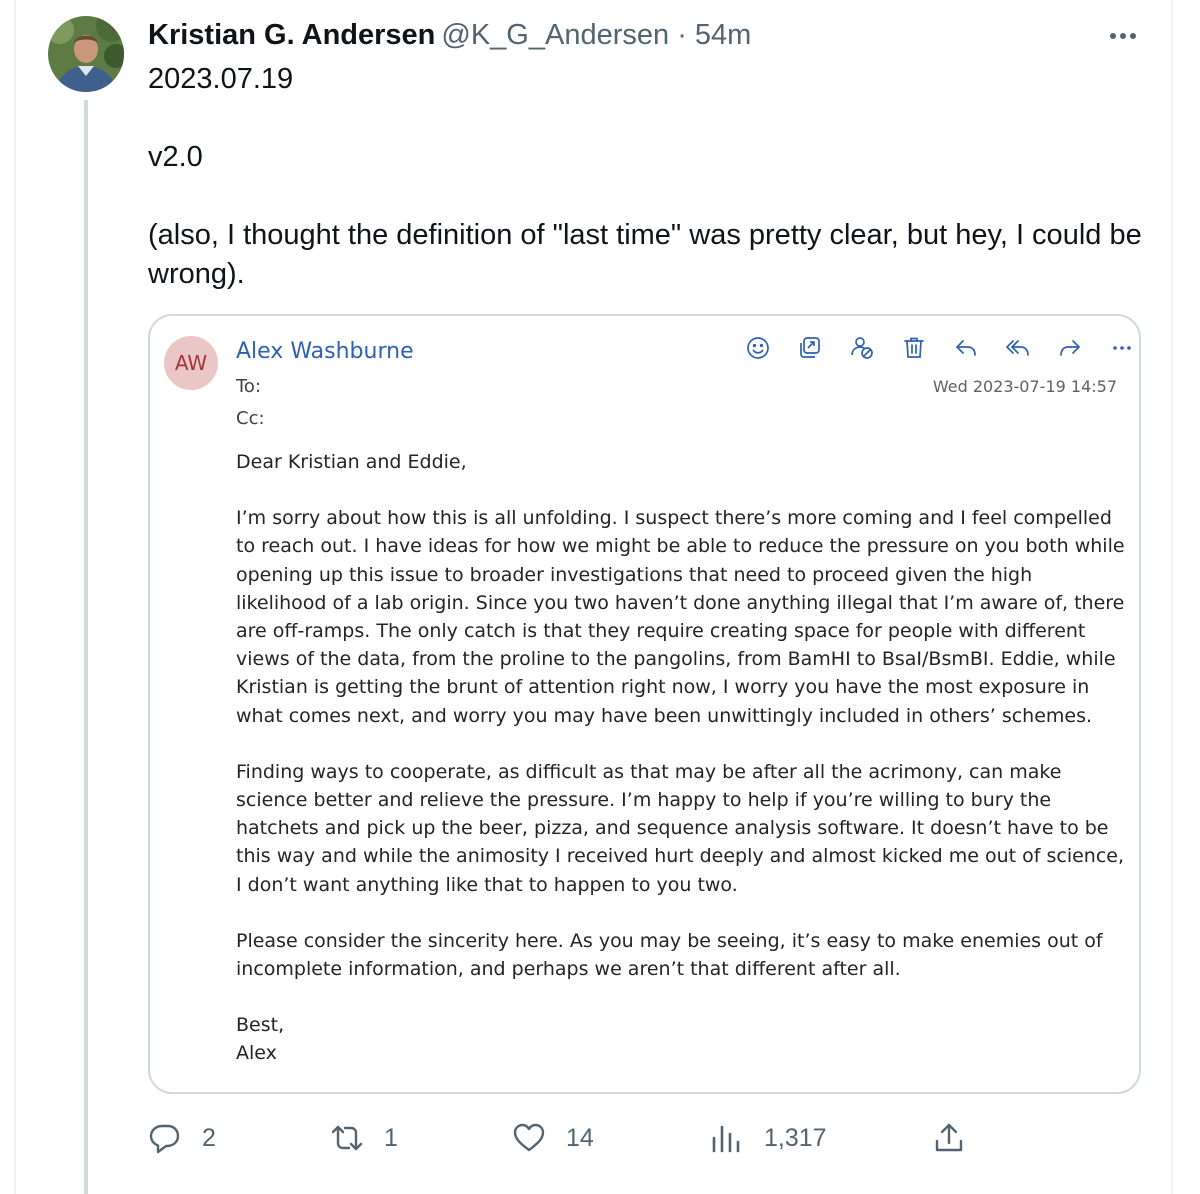  What do you see at coordinates (175, 157) in the screenshot?
I see `tweet-text-line: v2.0` at bounding box center [175, 157].